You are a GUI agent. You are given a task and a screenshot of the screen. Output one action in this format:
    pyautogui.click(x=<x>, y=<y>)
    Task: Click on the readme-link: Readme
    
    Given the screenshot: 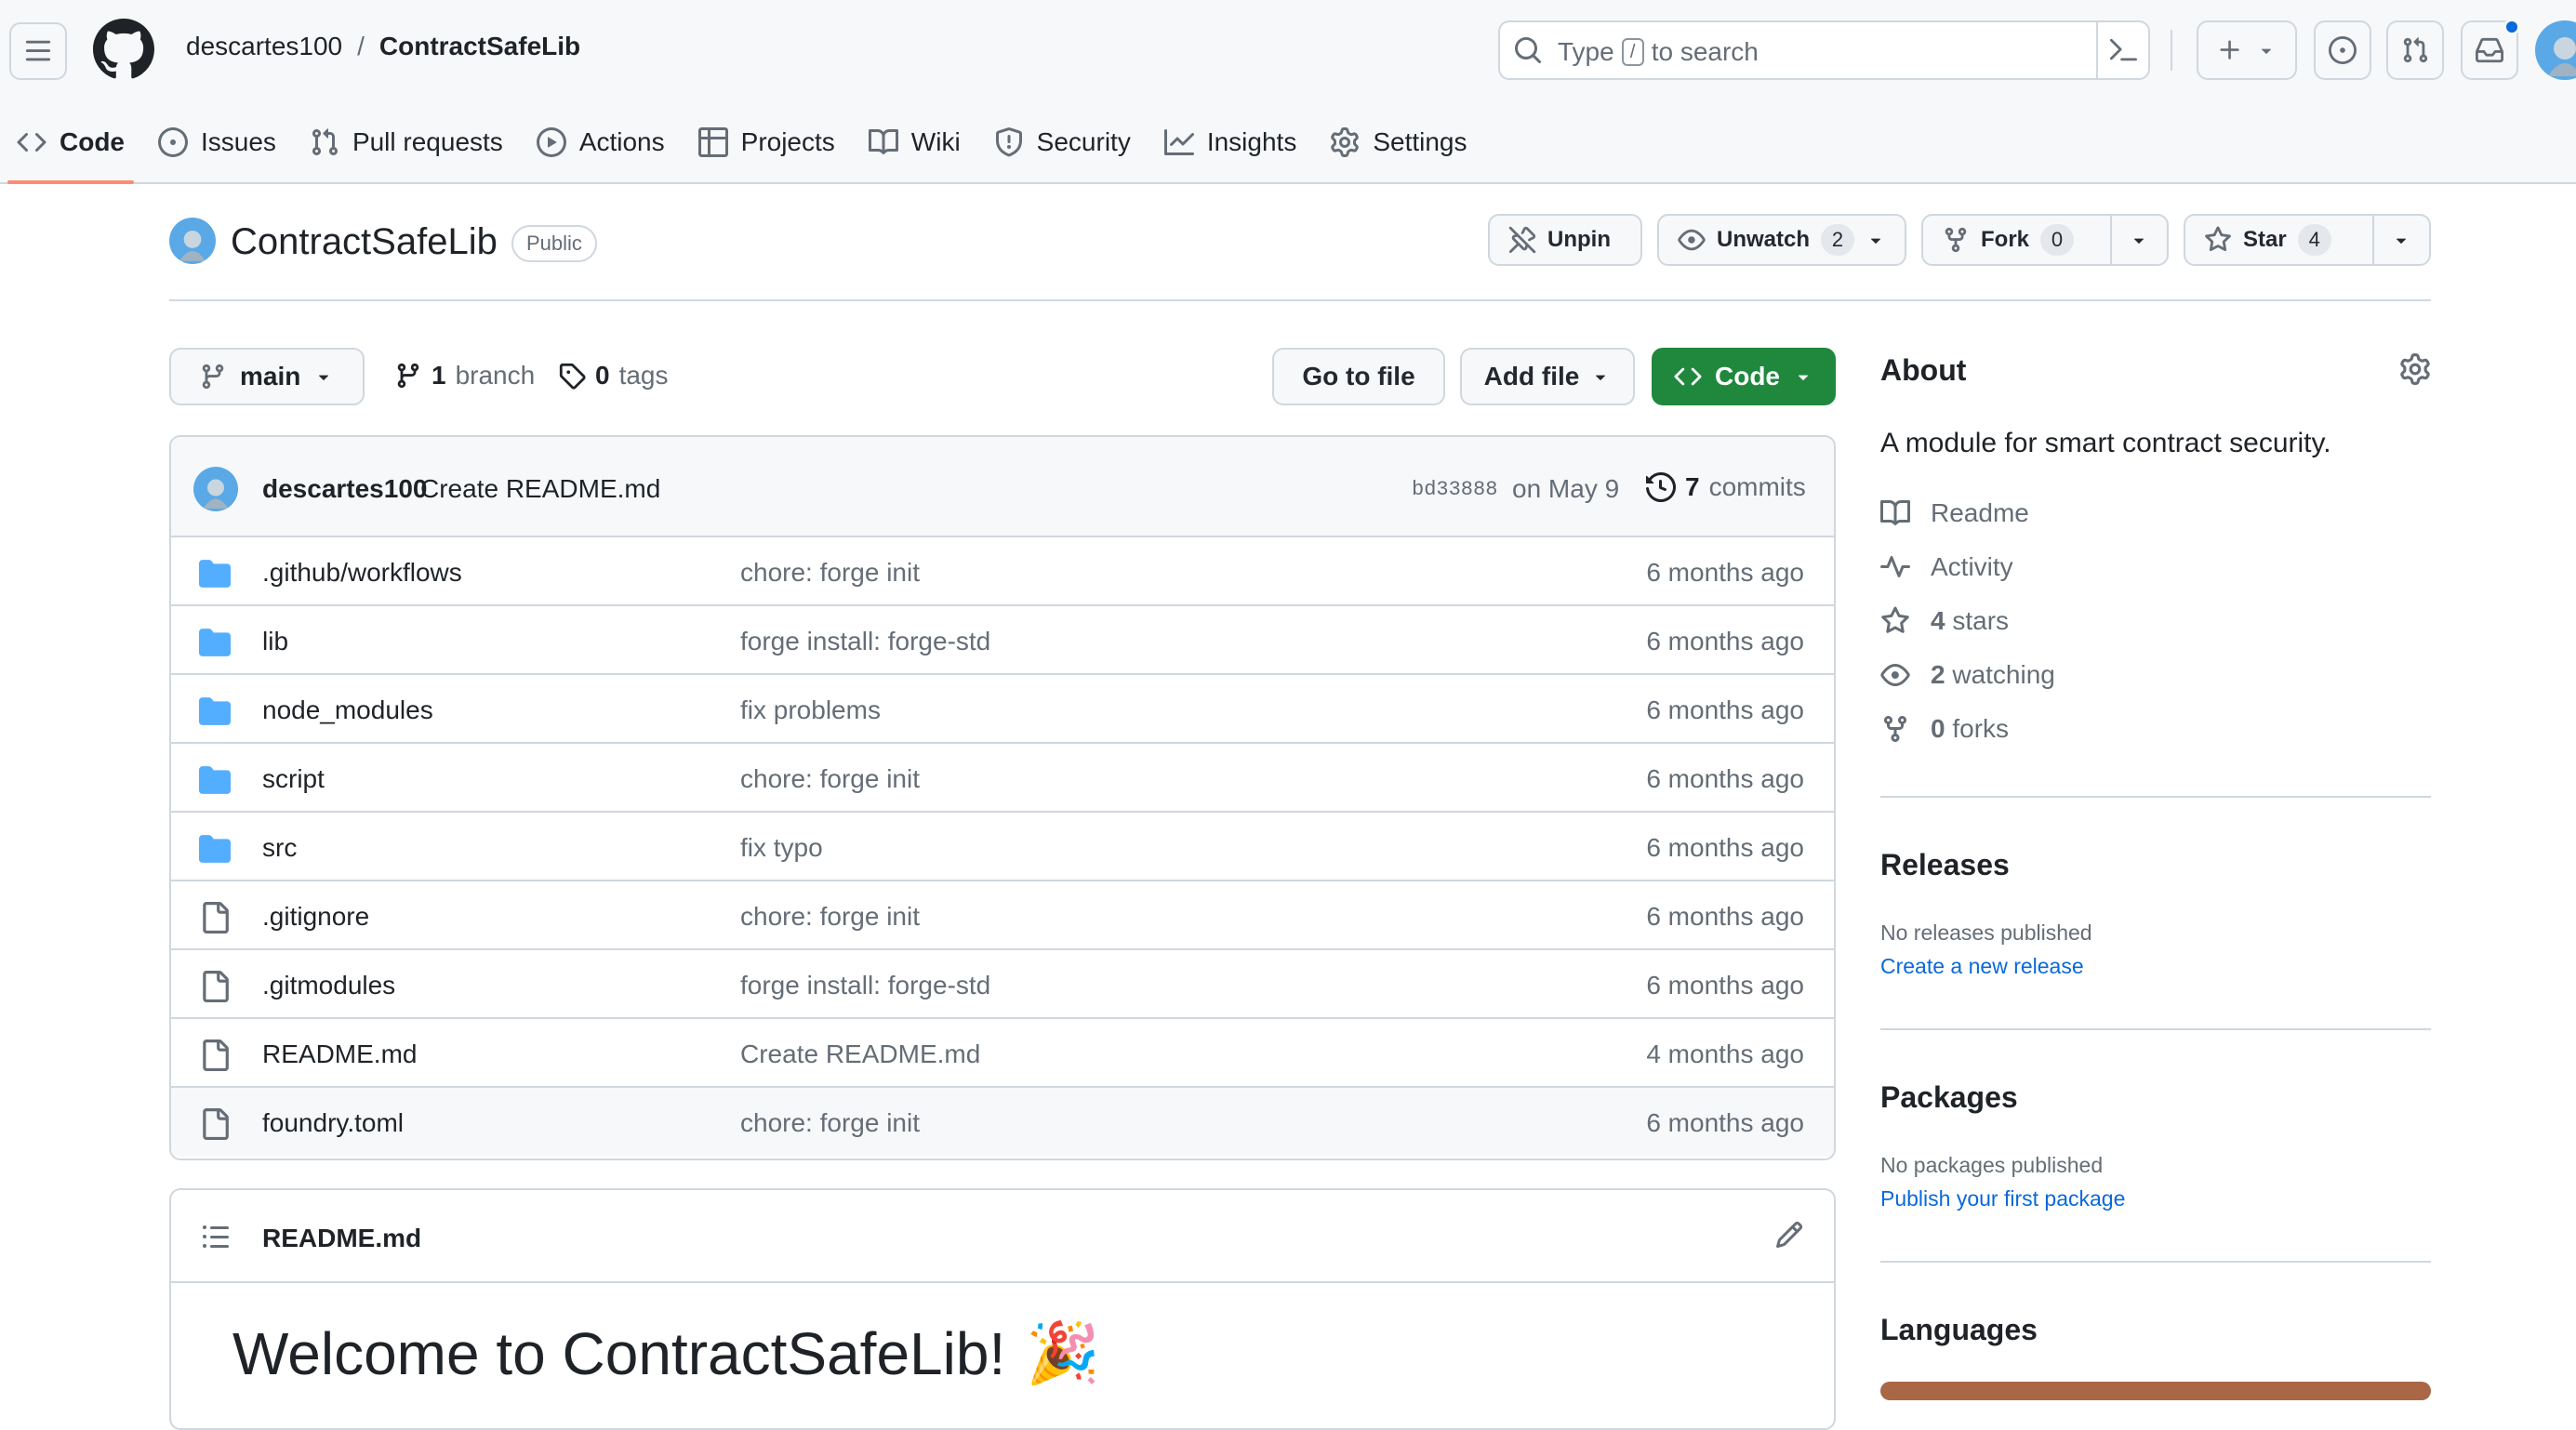 What is the action you would take?
    pyautogui.click(x=1954, y=513)
    